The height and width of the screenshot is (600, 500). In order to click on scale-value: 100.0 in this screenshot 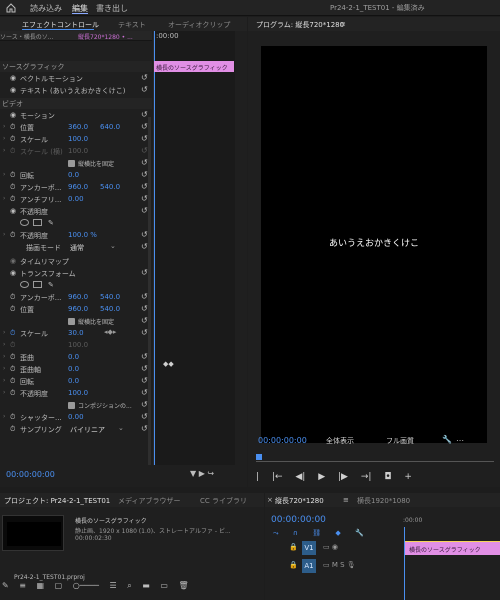, I will do `click(78, 139)`.